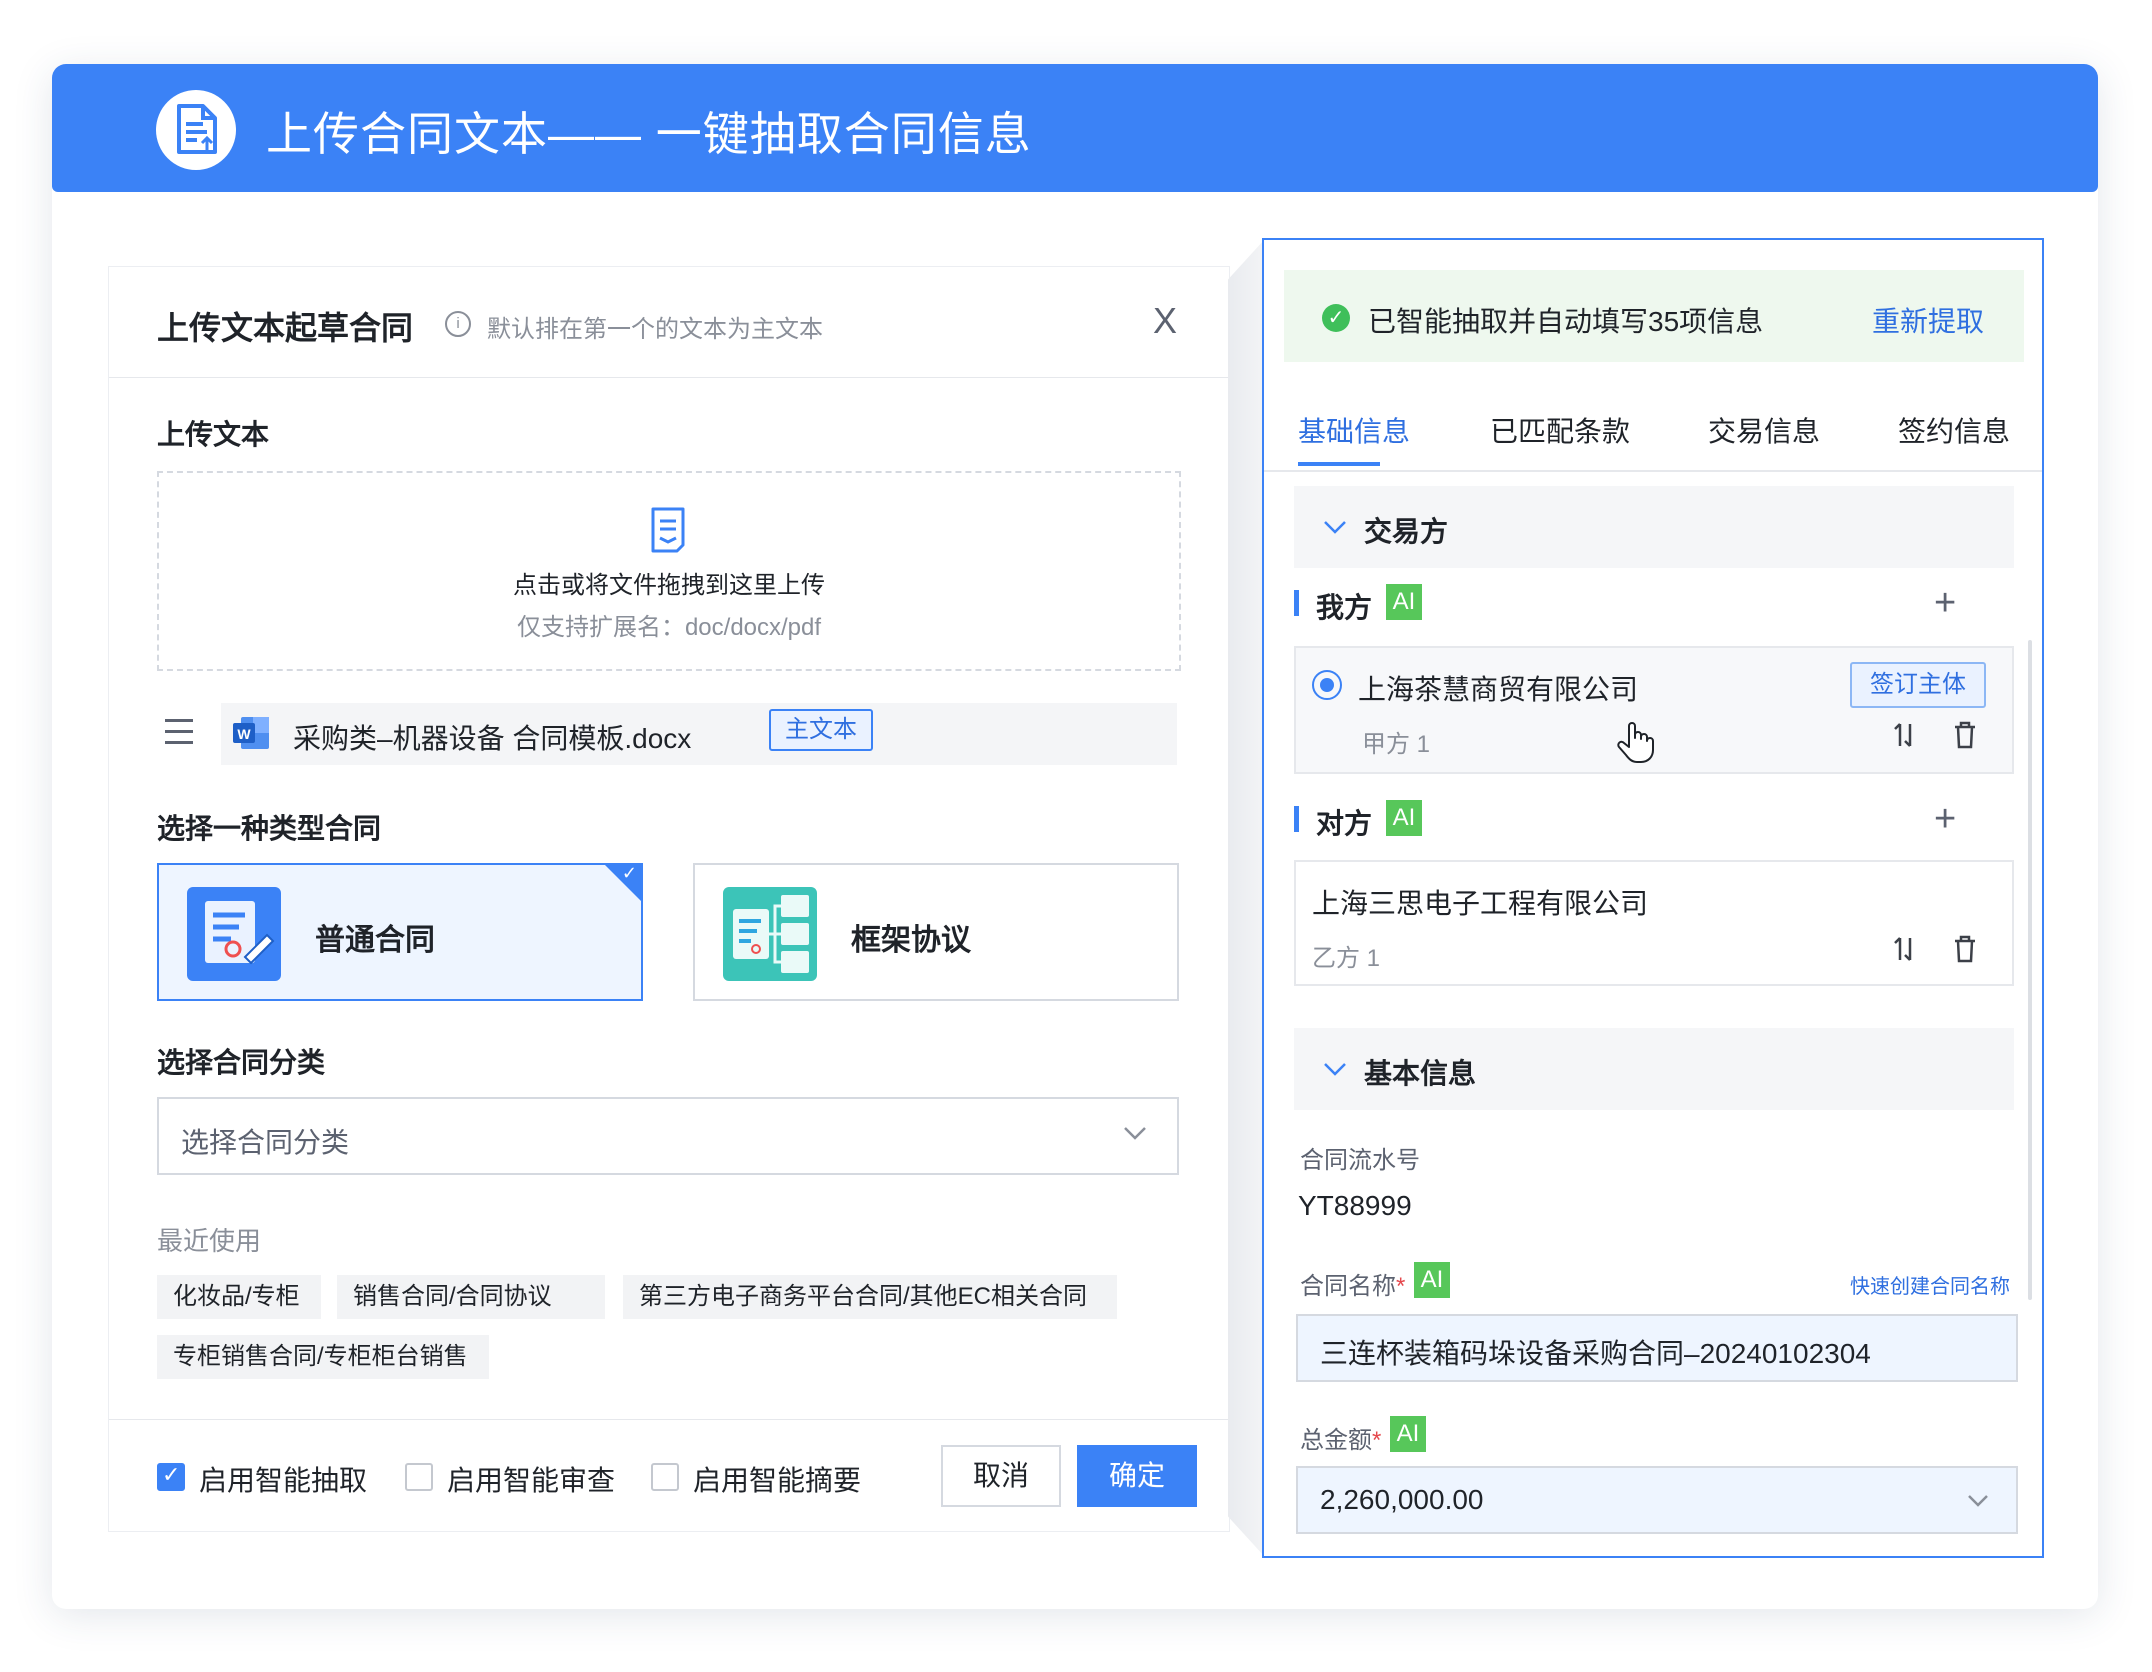  I want to click on contract-name-value: 三连杯装箱码垛设备采购合同–20240102304, so click(1595, 1353).